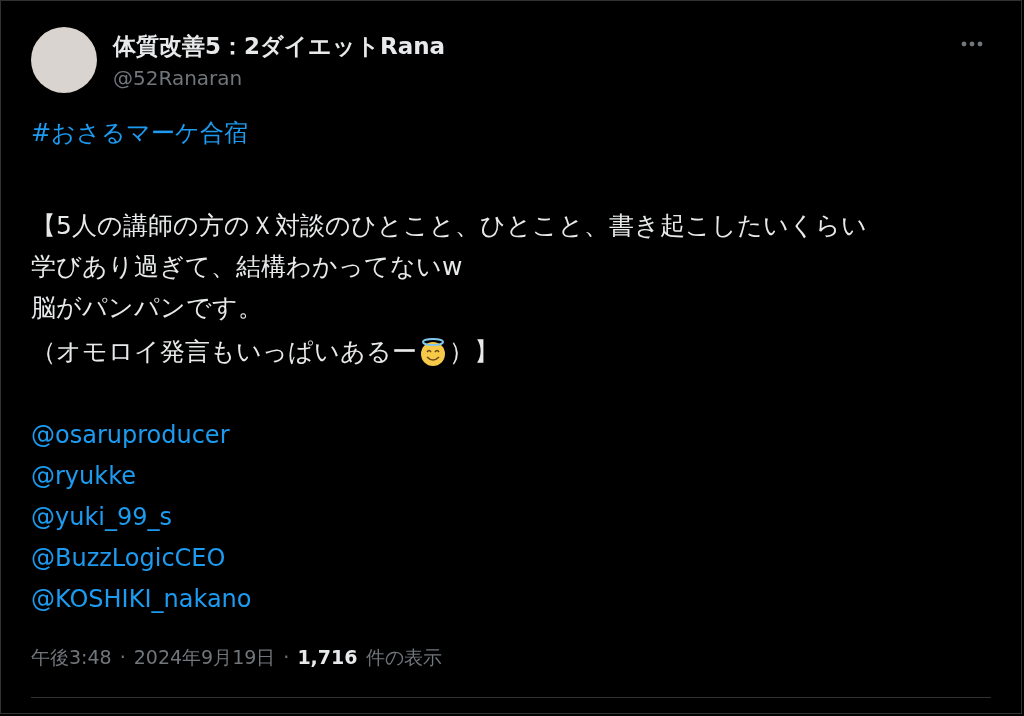 This screenshot has width=1024, height=716. I want to click on view-count: 1,716, so click(327, 657).